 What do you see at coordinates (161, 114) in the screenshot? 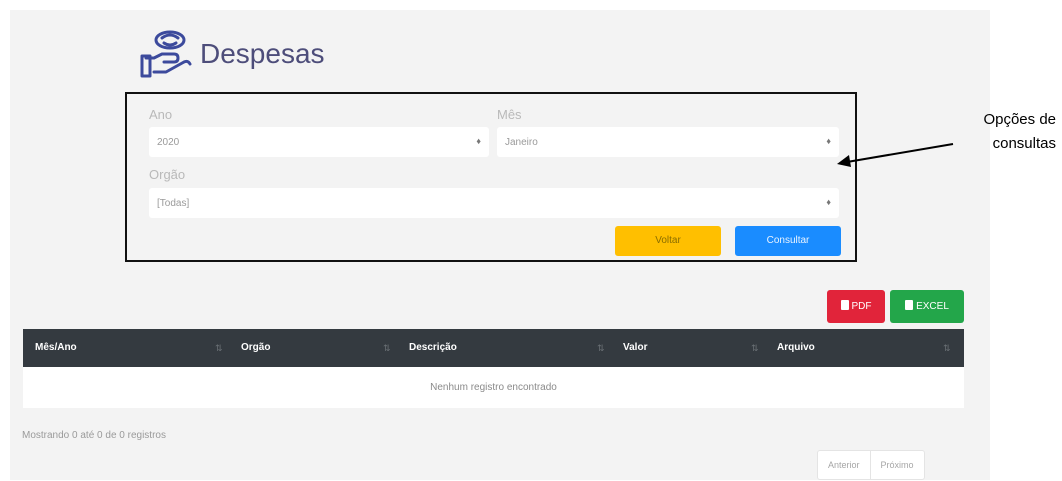
I see `year-label: Ano` at bounding box center [161, 114].